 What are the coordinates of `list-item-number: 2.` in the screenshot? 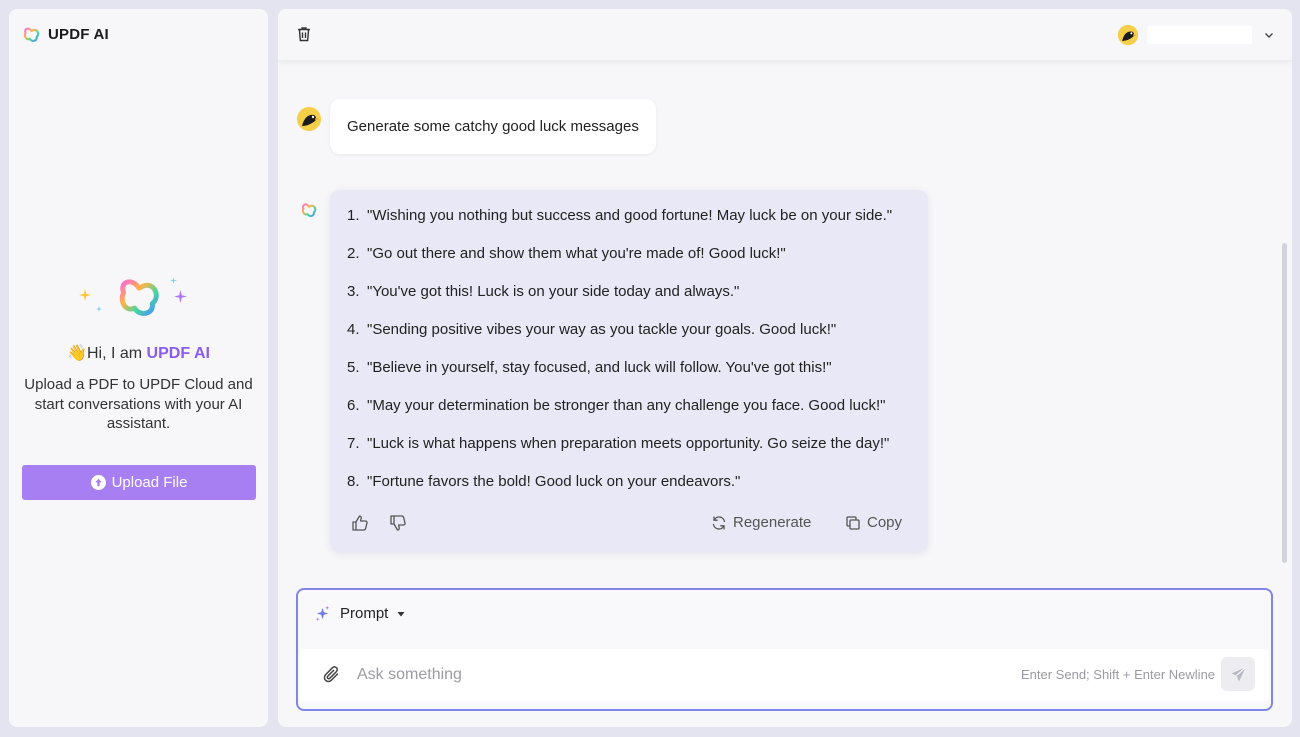 It's located at (353, 253).